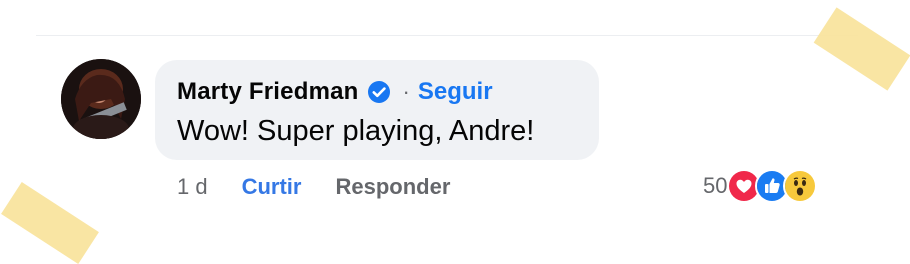 Image resolution: width=910 pixels, height=264 pixels. I want to click on verified-badge-icon, so click(379, 92).